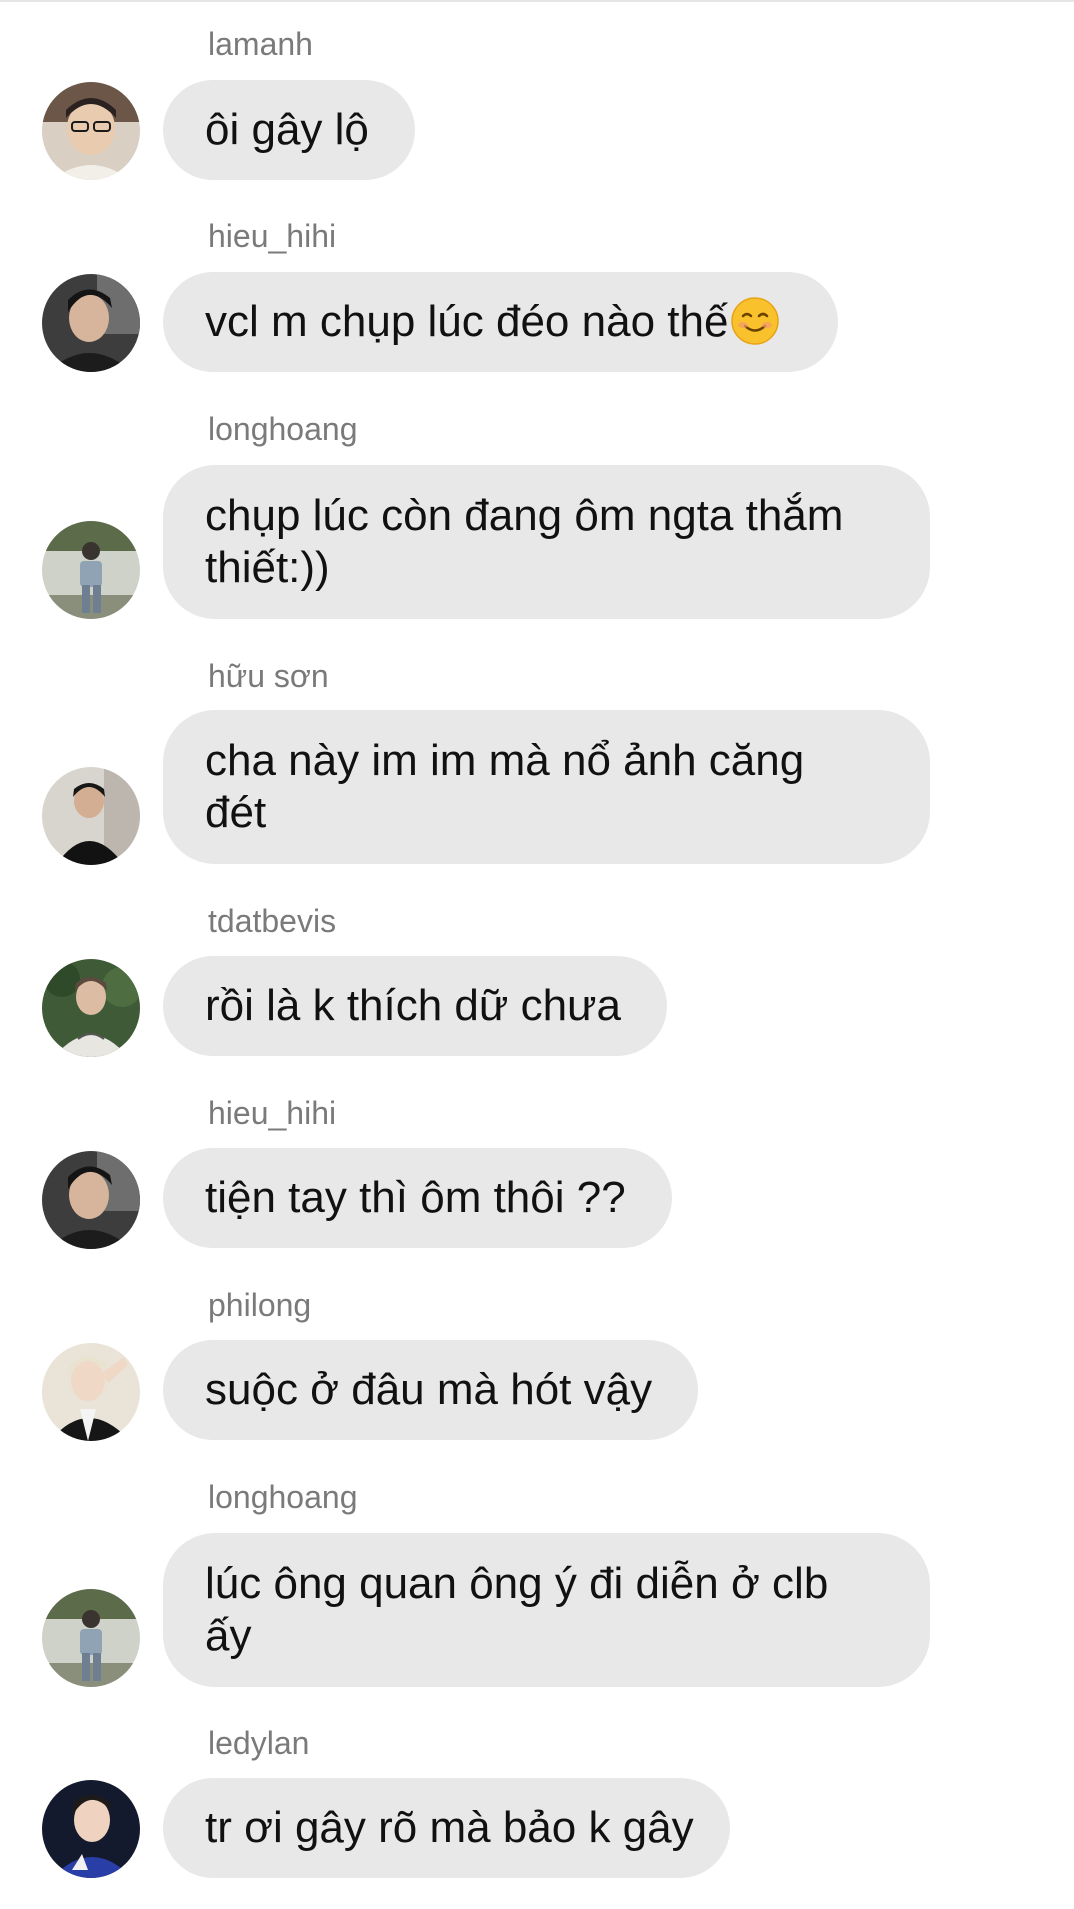  I want to click on message-text: ôi gây lộ, so click(287, 129).